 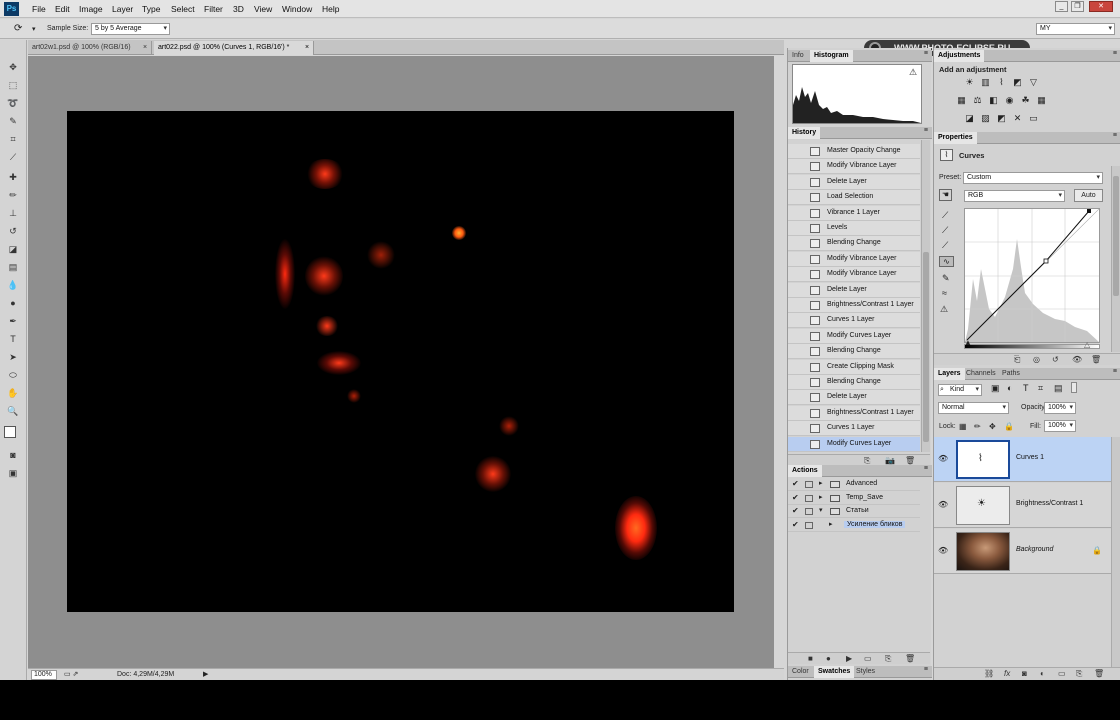 I want to click on new-set-folder-icon: ▭, so click(x=868, y=658).